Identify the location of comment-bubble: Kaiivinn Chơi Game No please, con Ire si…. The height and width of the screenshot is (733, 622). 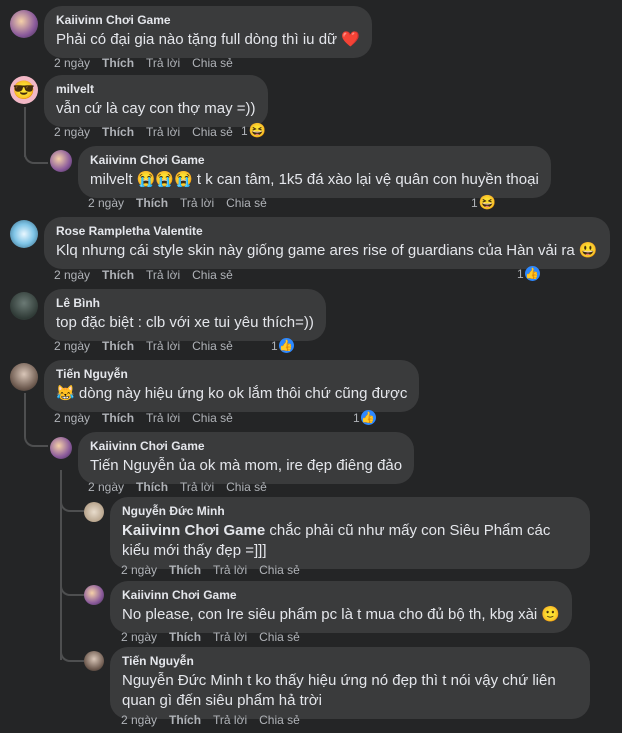
(341, 607).